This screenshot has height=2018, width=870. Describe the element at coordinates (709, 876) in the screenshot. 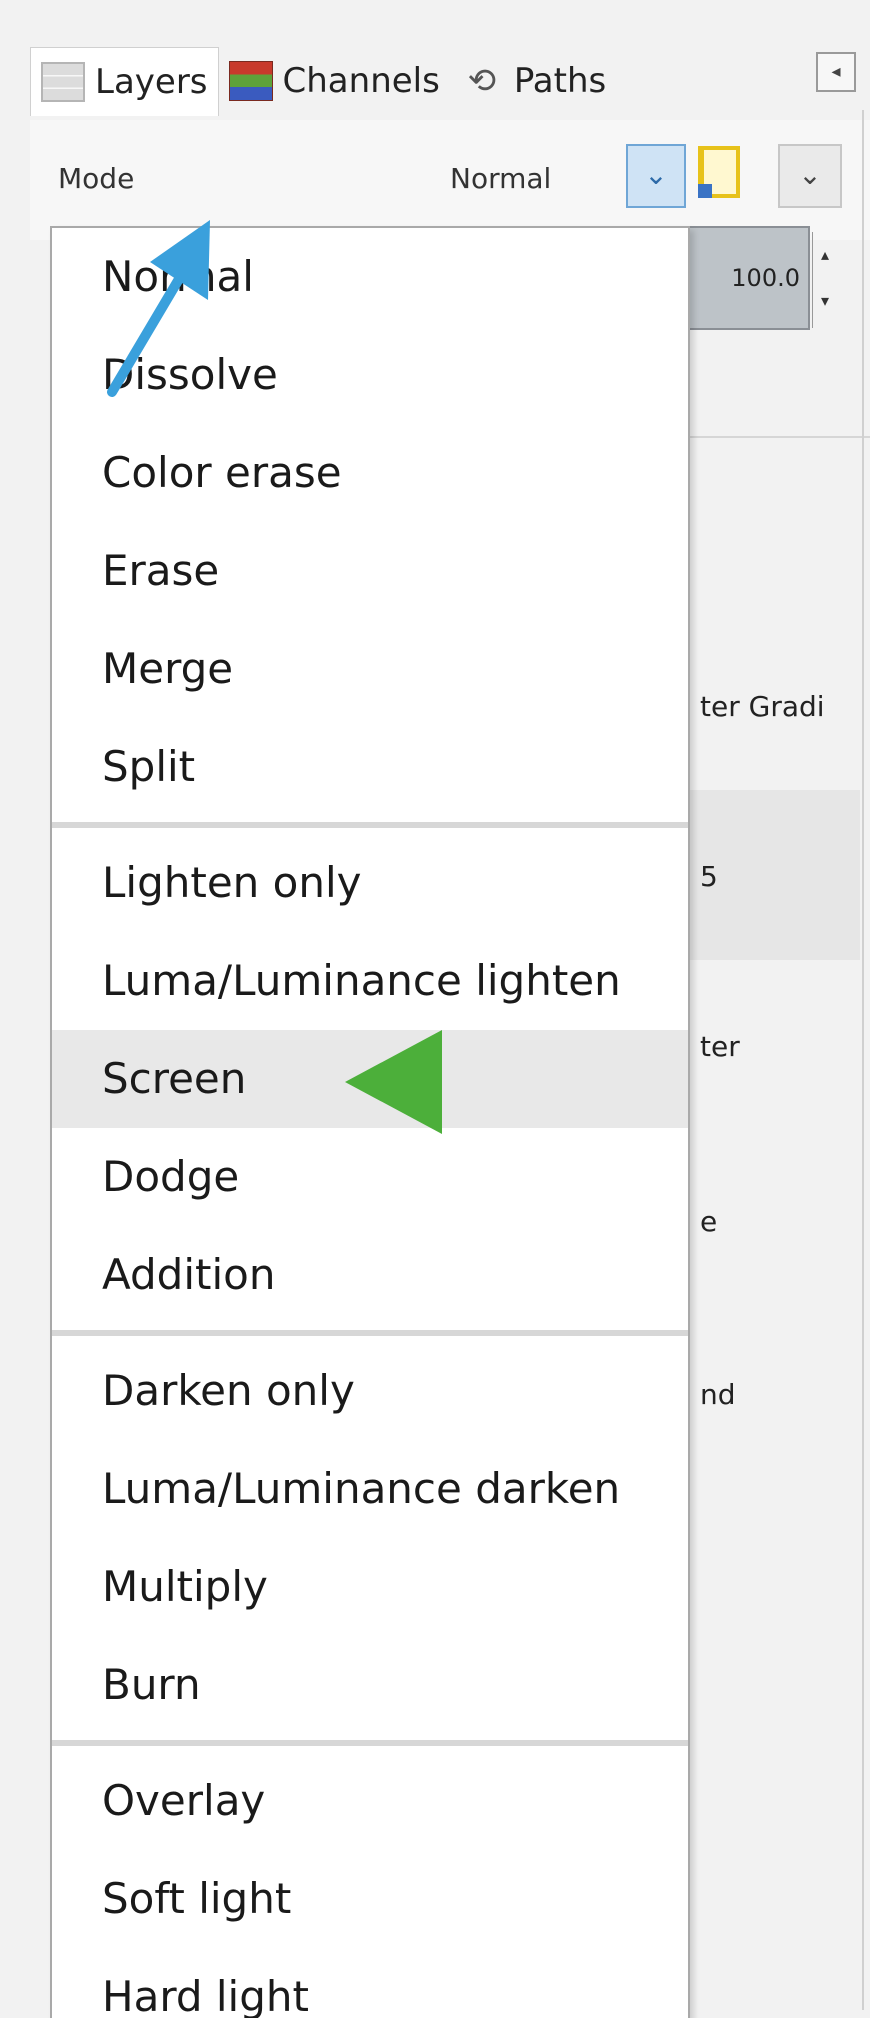

I see `layer-name-partial: 5` at that location.